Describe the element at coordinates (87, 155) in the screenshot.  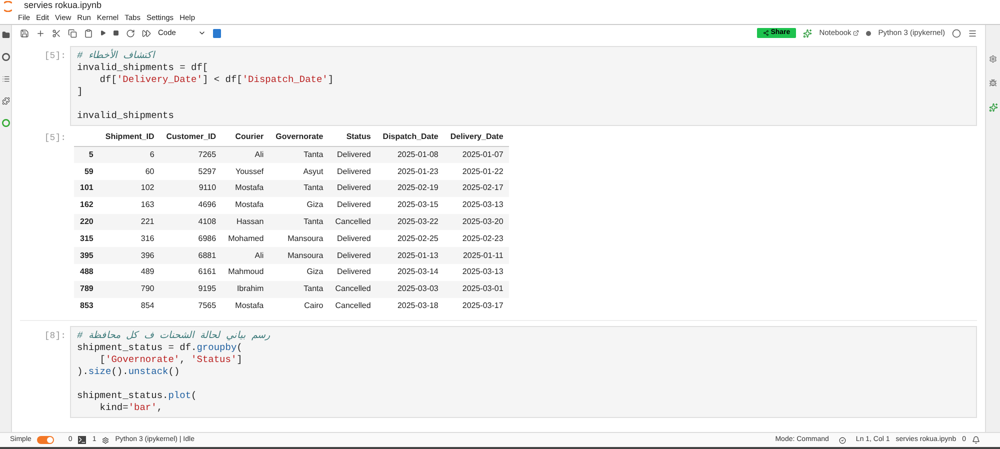
I see `row-index: 5` at that location.